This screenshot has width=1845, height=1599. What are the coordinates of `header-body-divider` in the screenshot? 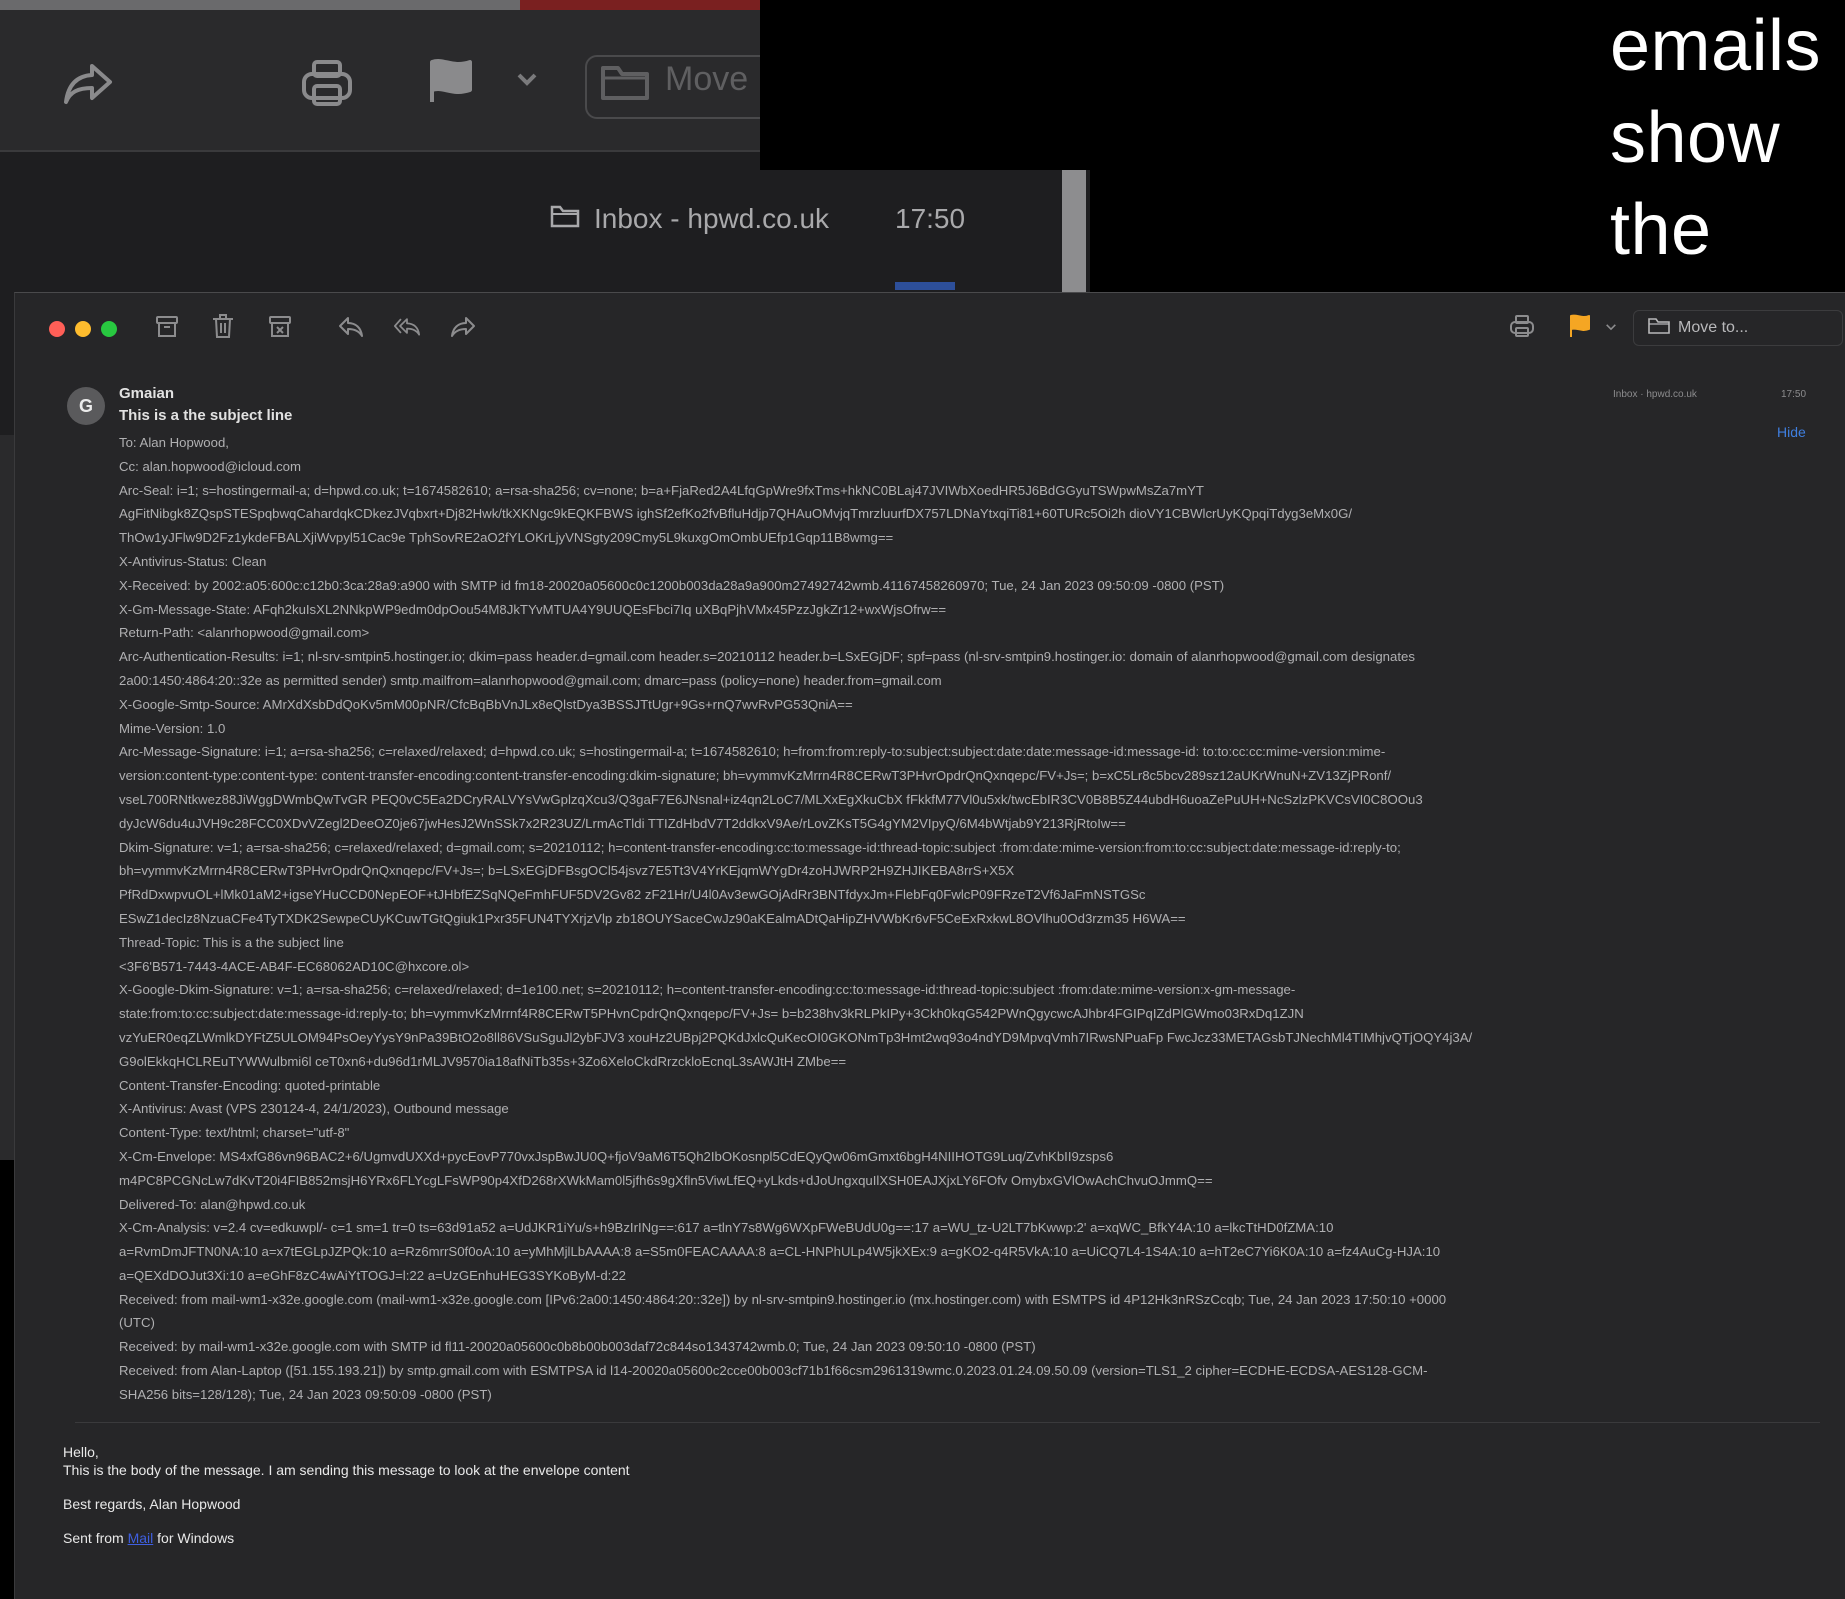 It's located at (947, 1422).